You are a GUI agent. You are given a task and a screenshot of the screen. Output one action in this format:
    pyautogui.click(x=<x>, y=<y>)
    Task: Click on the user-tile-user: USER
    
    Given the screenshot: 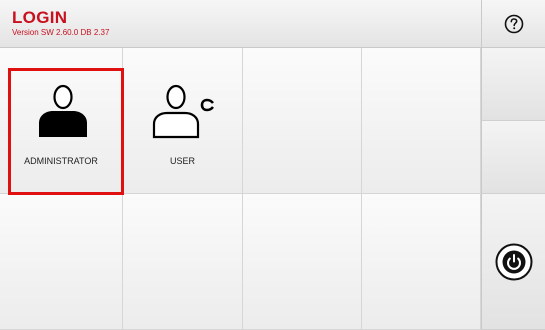 What is the action you would take?
    pyautogui.click(x=183, y=121)
    